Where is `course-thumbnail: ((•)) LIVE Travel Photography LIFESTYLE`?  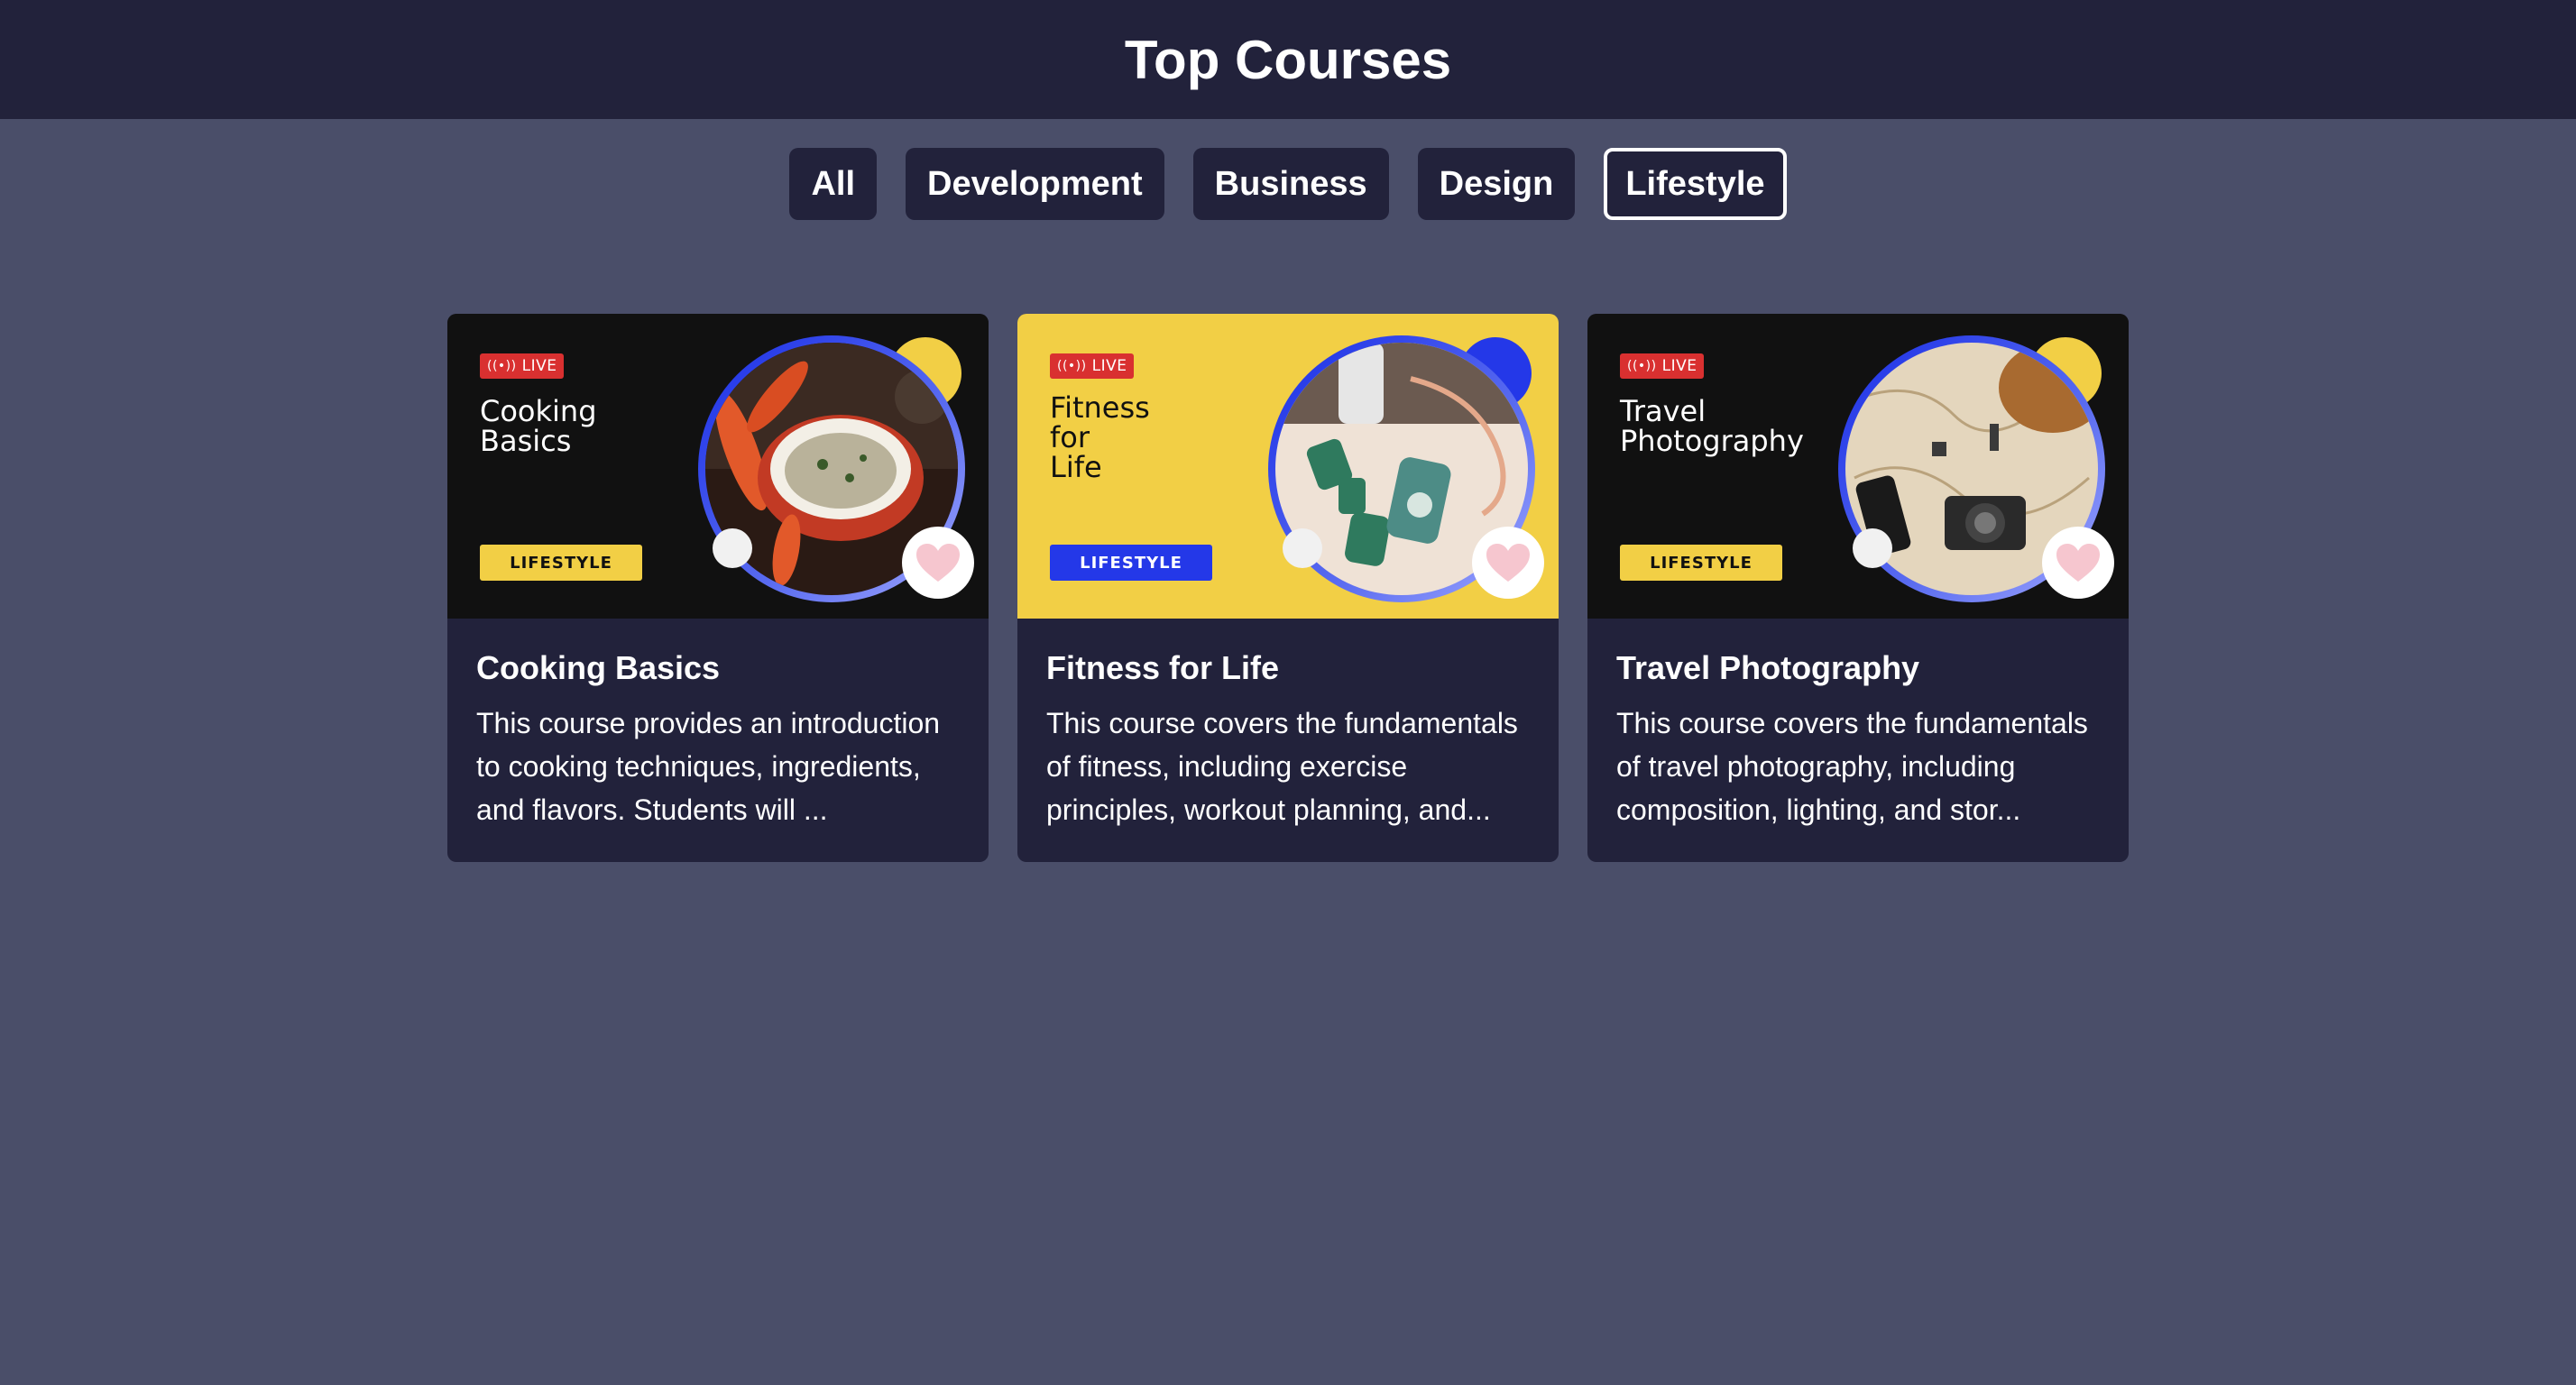
course-thumbnail: ((•)) LIVE Travel Photography LIFESTYLE is located at coordinates (1858, 466).